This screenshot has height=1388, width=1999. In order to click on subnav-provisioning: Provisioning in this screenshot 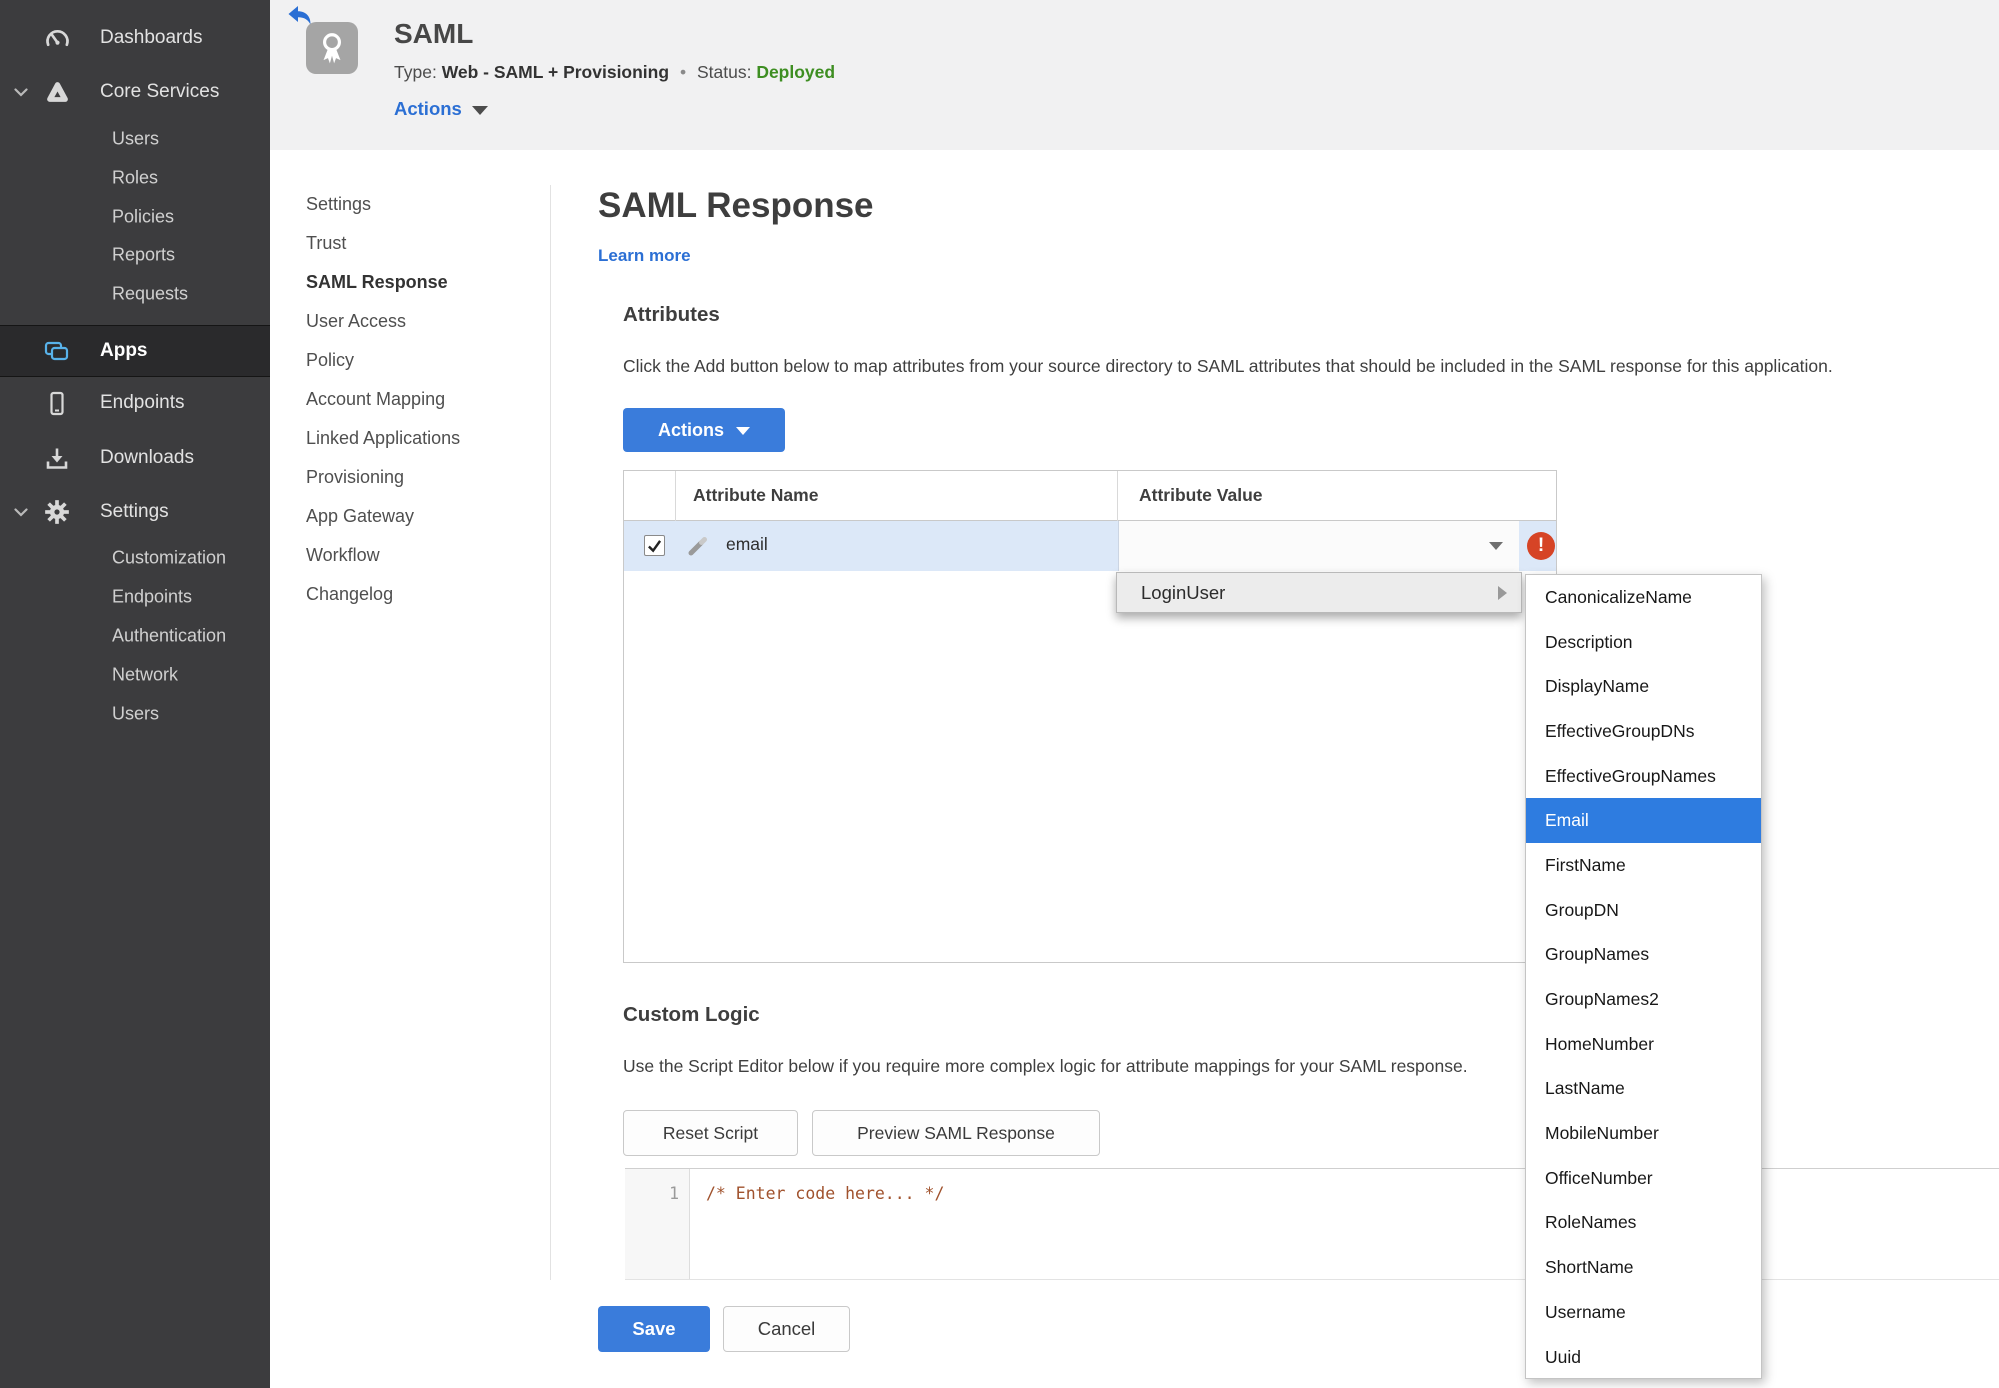, I will do `click(416, 477)`.